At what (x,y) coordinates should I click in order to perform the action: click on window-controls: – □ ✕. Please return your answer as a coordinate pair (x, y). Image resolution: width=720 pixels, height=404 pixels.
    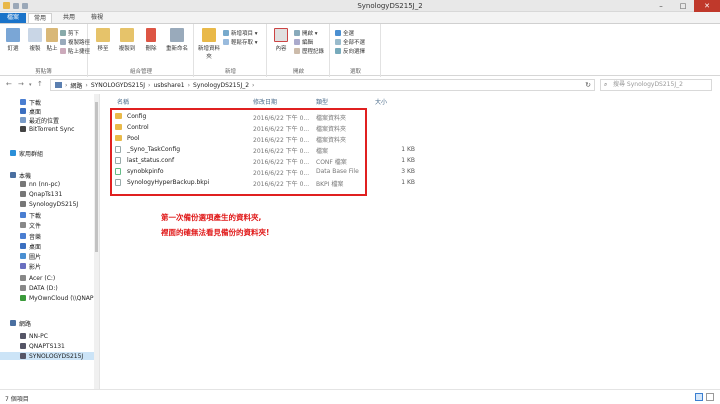
    Looking at the image, I should click on (685, 6).